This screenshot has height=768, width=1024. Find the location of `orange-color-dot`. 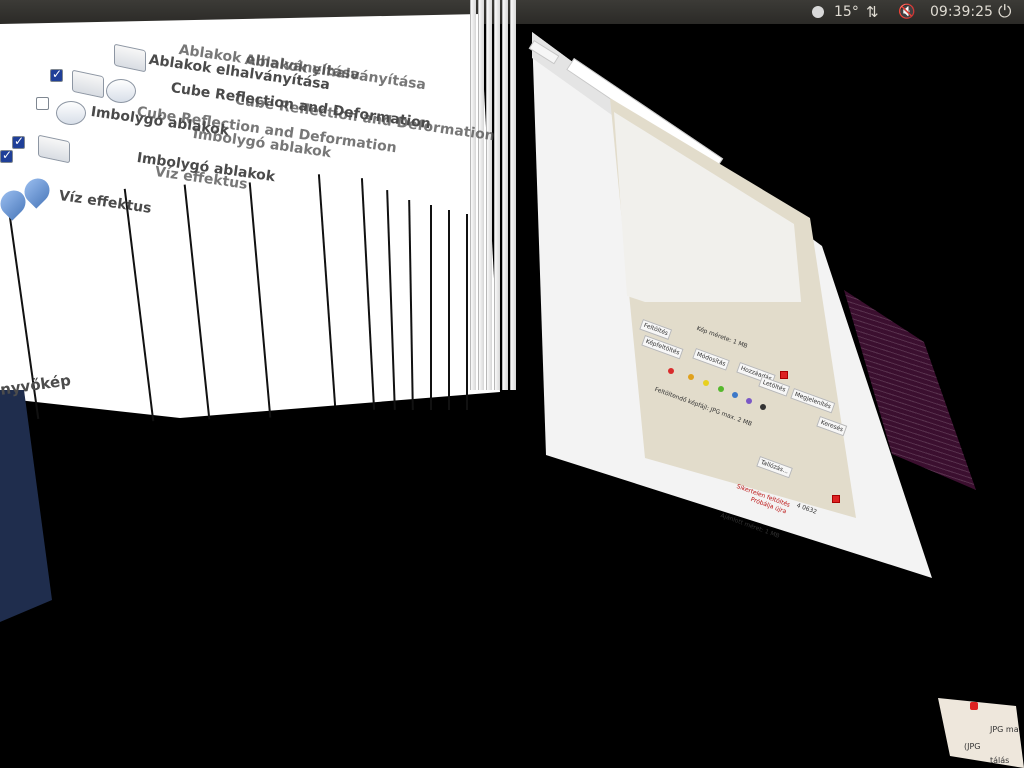

orange-color-dot is located at coordinates (691, 377).